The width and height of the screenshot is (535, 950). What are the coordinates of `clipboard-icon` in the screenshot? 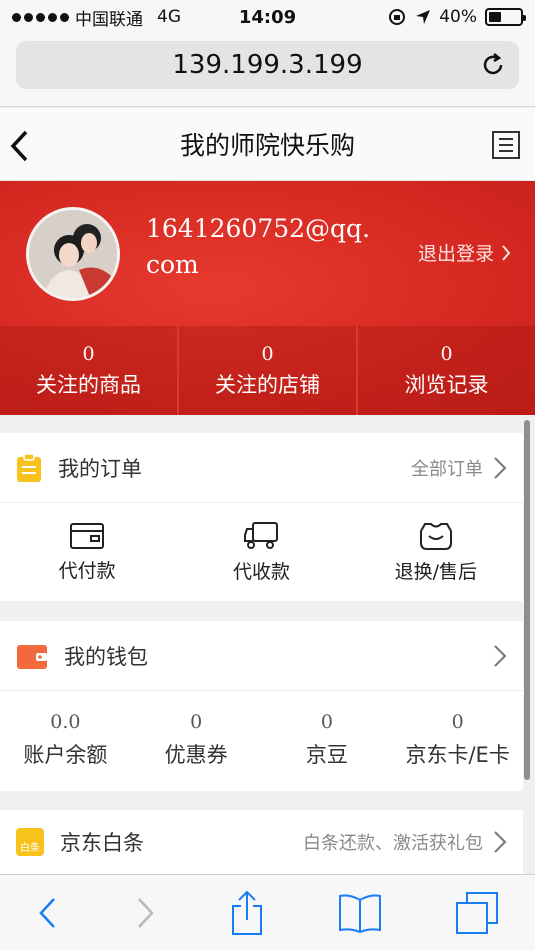 It's located at (29, 467).